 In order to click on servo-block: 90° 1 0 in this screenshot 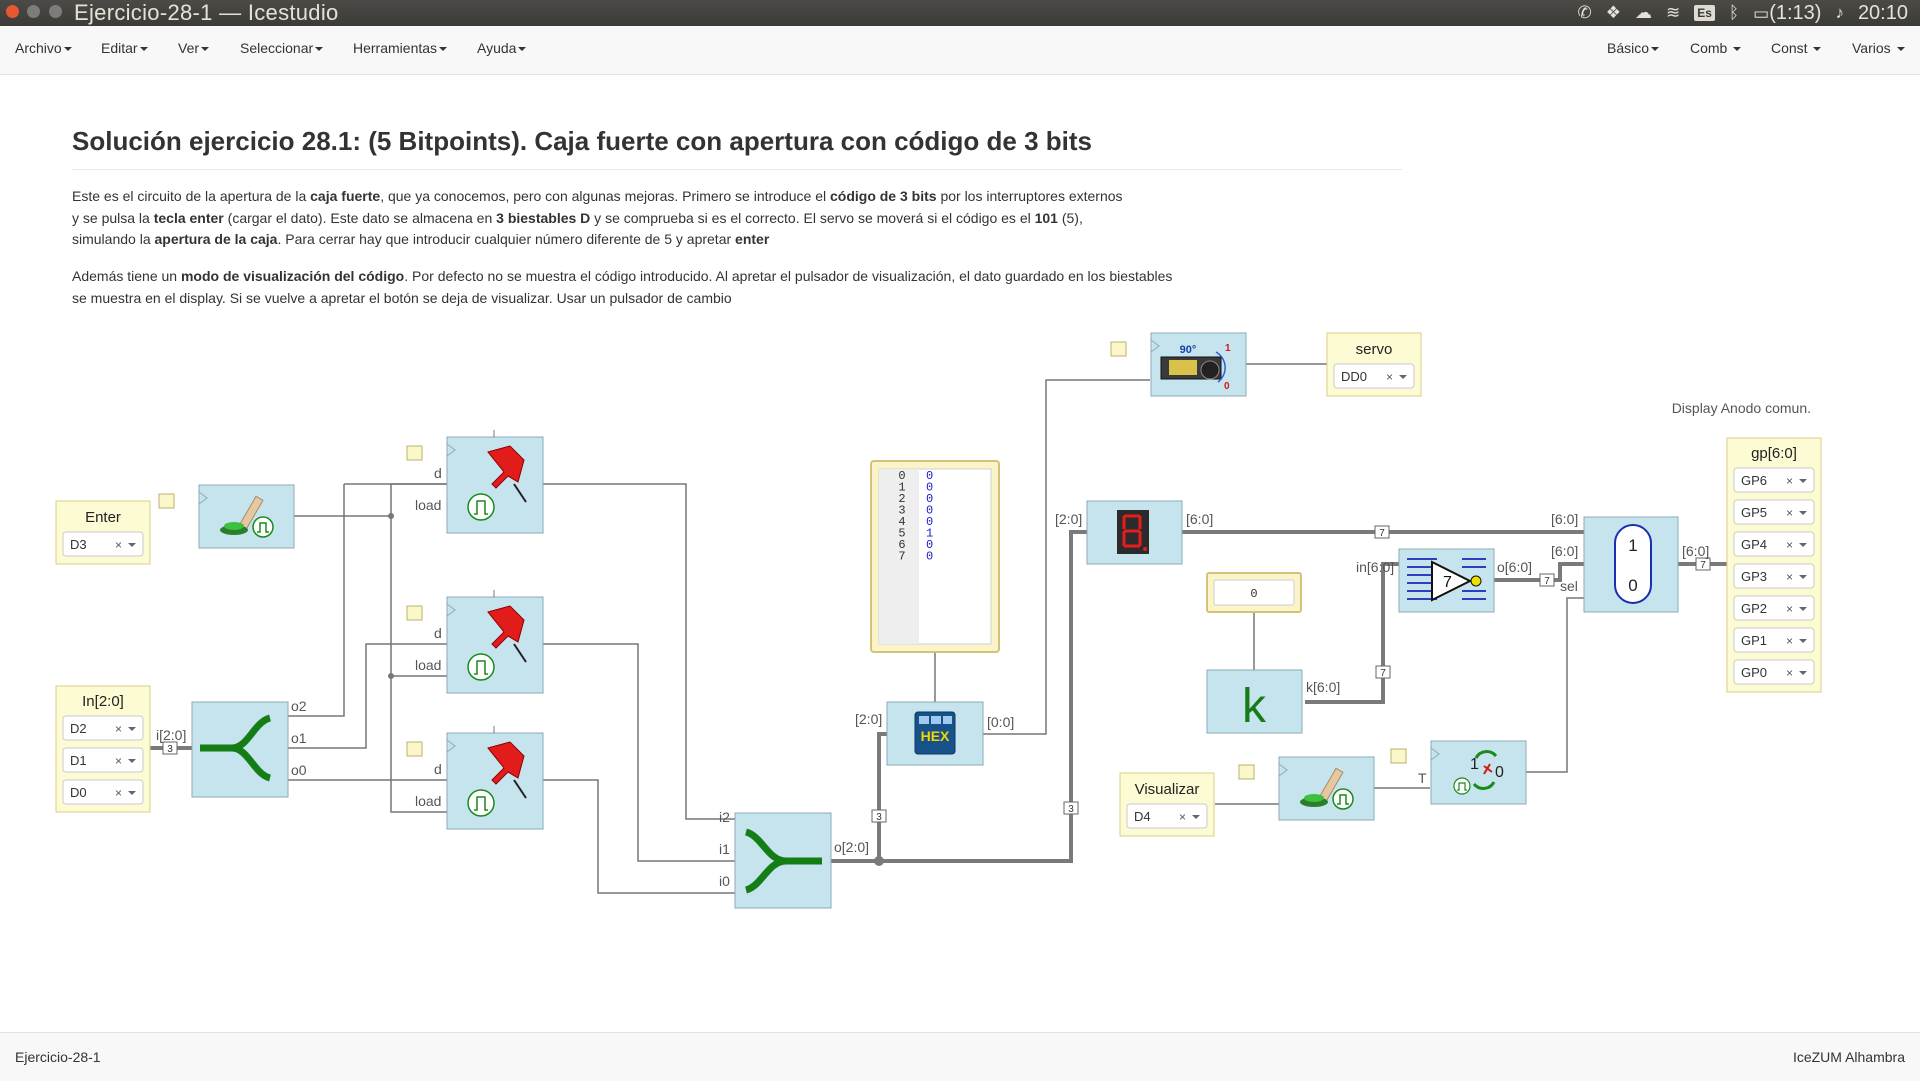, I will do `click(1178, 364)`.